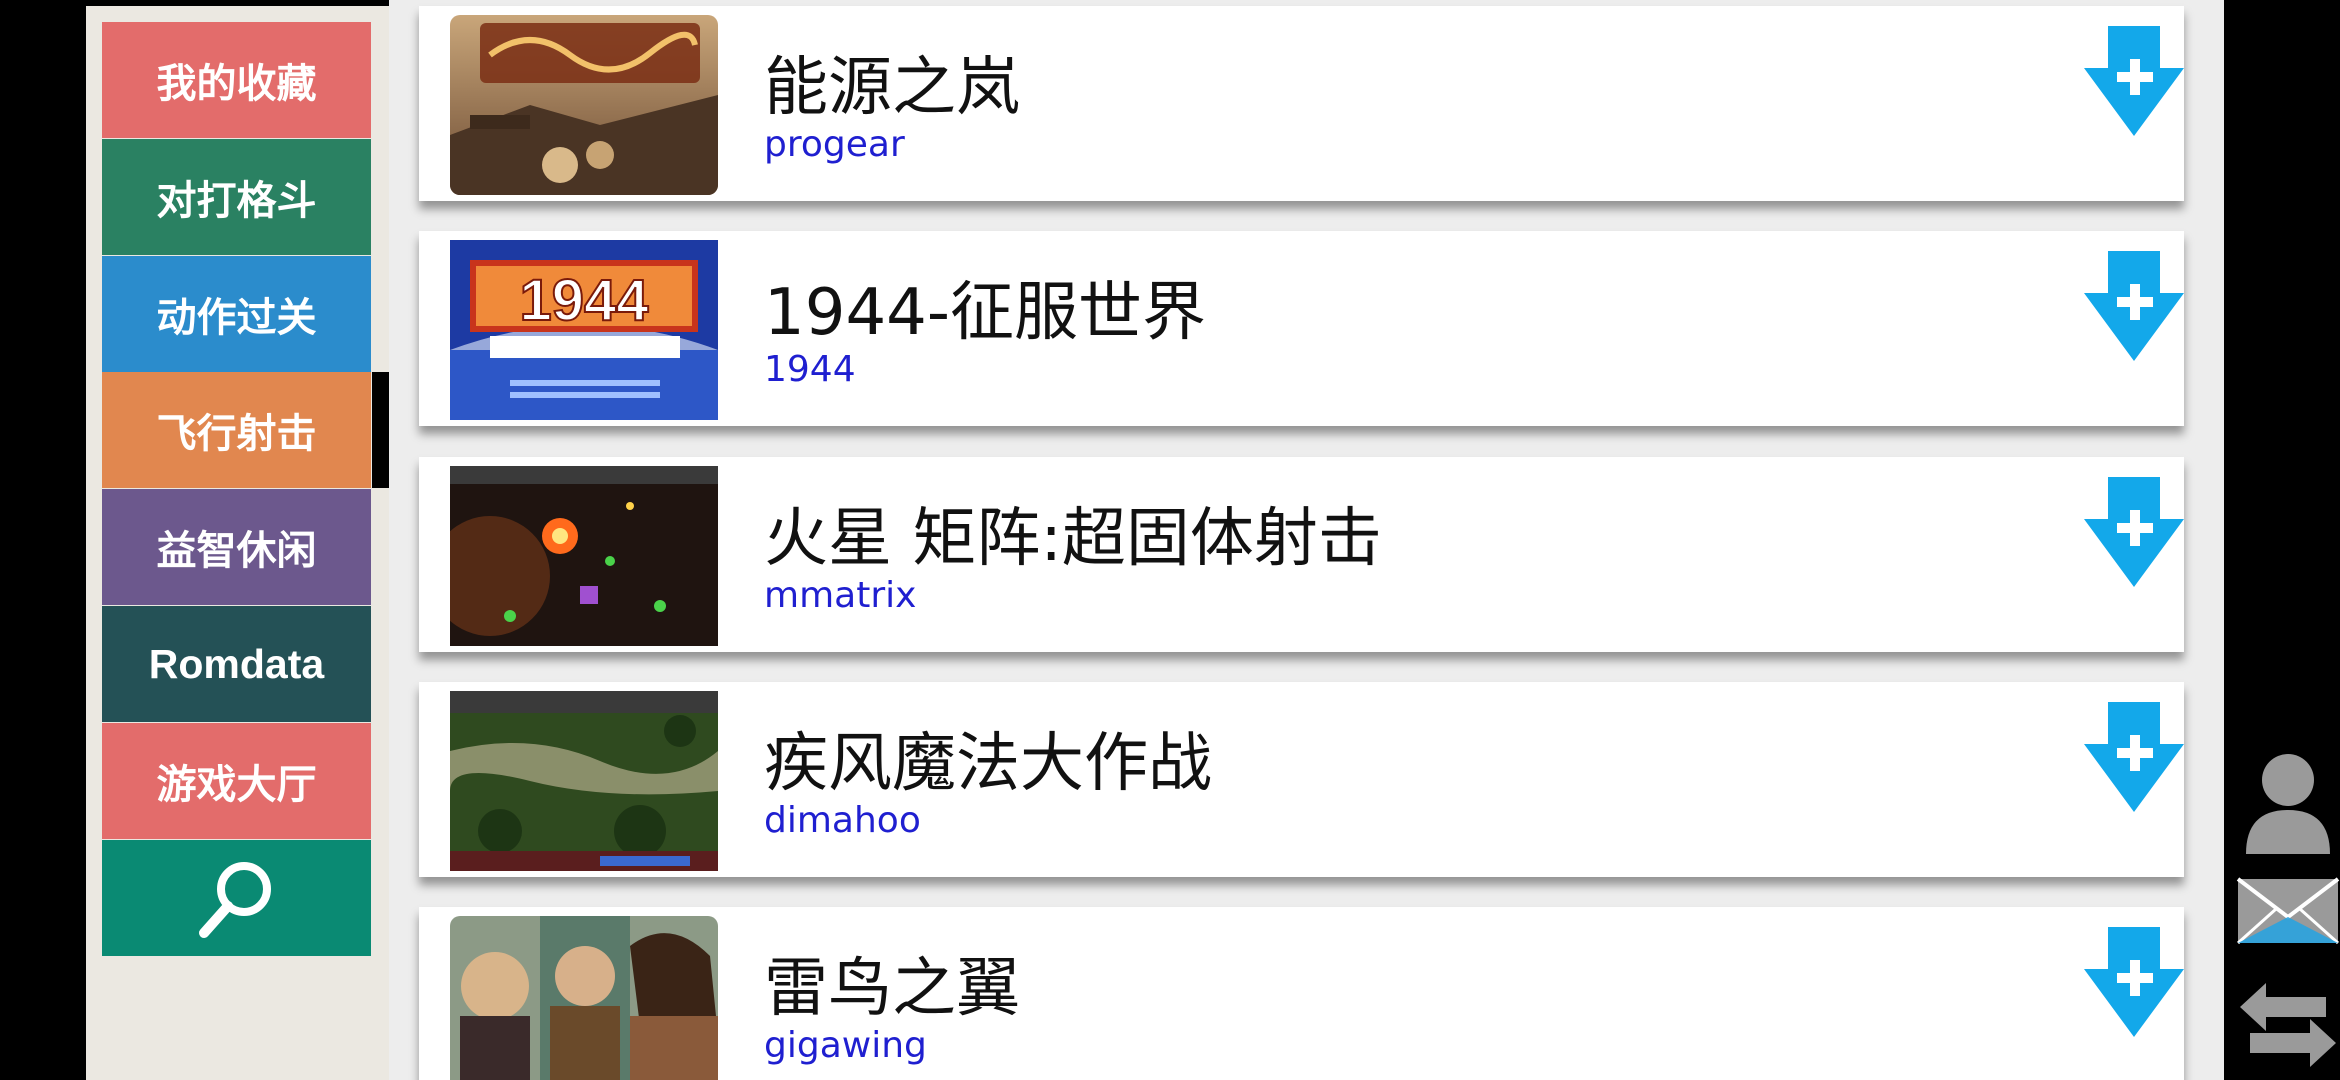 This screenshot has width=2340, height=1080. What do you see at coordinates (840, 595) in the screenshot?
I see `game-rom-name: mmatrix` at bounding box center [840, 595].